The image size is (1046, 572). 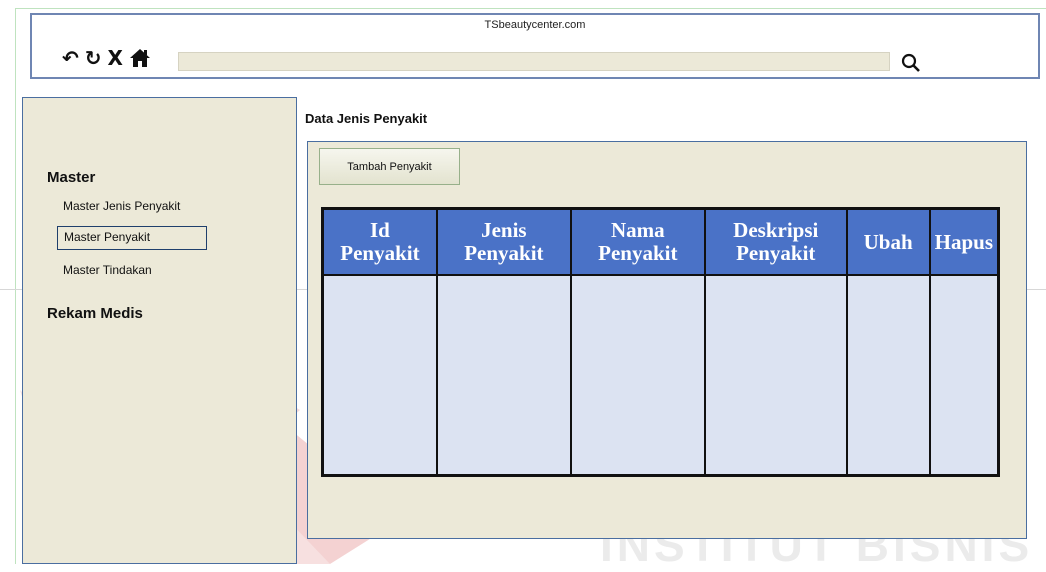 I want to click on nav-icons: ↶ ↻ X, so click(x=106, y=58).